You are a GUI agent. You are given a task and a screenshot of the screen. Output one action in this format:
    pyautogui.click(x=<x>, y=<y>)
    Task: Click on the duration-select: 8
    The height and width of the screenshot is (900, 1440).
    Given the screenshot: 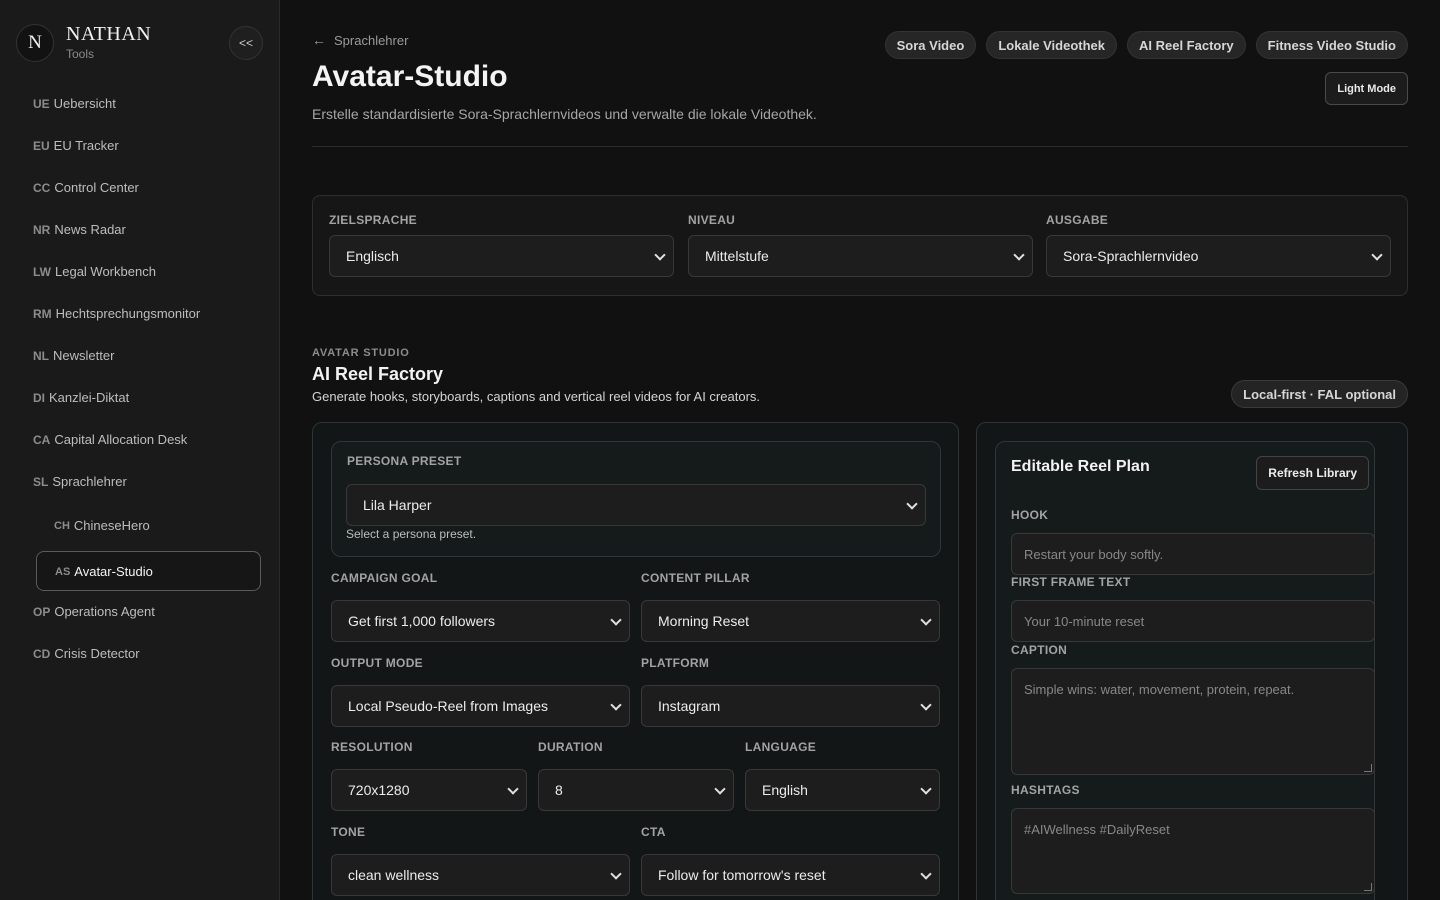 What is the action you would take?
    pyautogui.click(x=636, y=790)
    